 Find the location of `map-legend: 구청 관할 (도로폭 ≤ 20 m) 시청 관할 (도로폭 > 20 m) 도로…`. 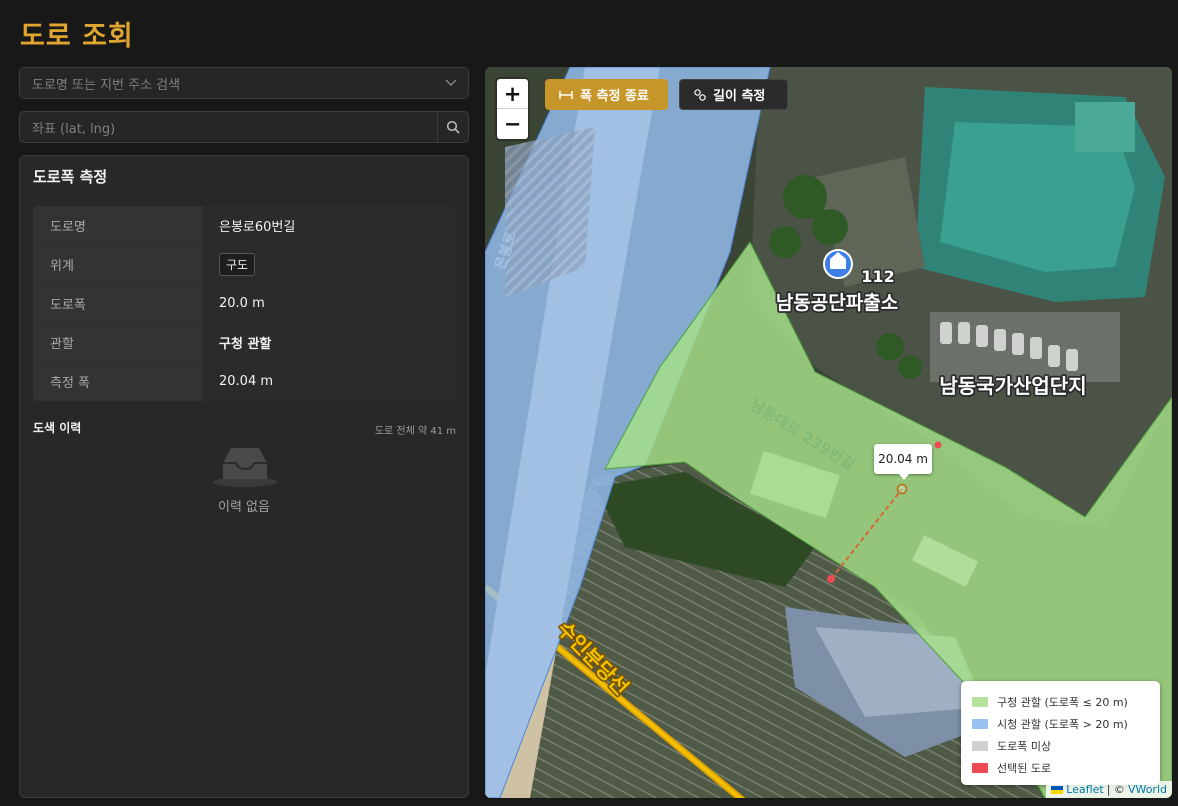

map-legend: 구청 관할 (도로폭 ≤ 20 m) 시청 관할 (도로폭 > 20 m) 도로… is located at coordinates (1060, 733).